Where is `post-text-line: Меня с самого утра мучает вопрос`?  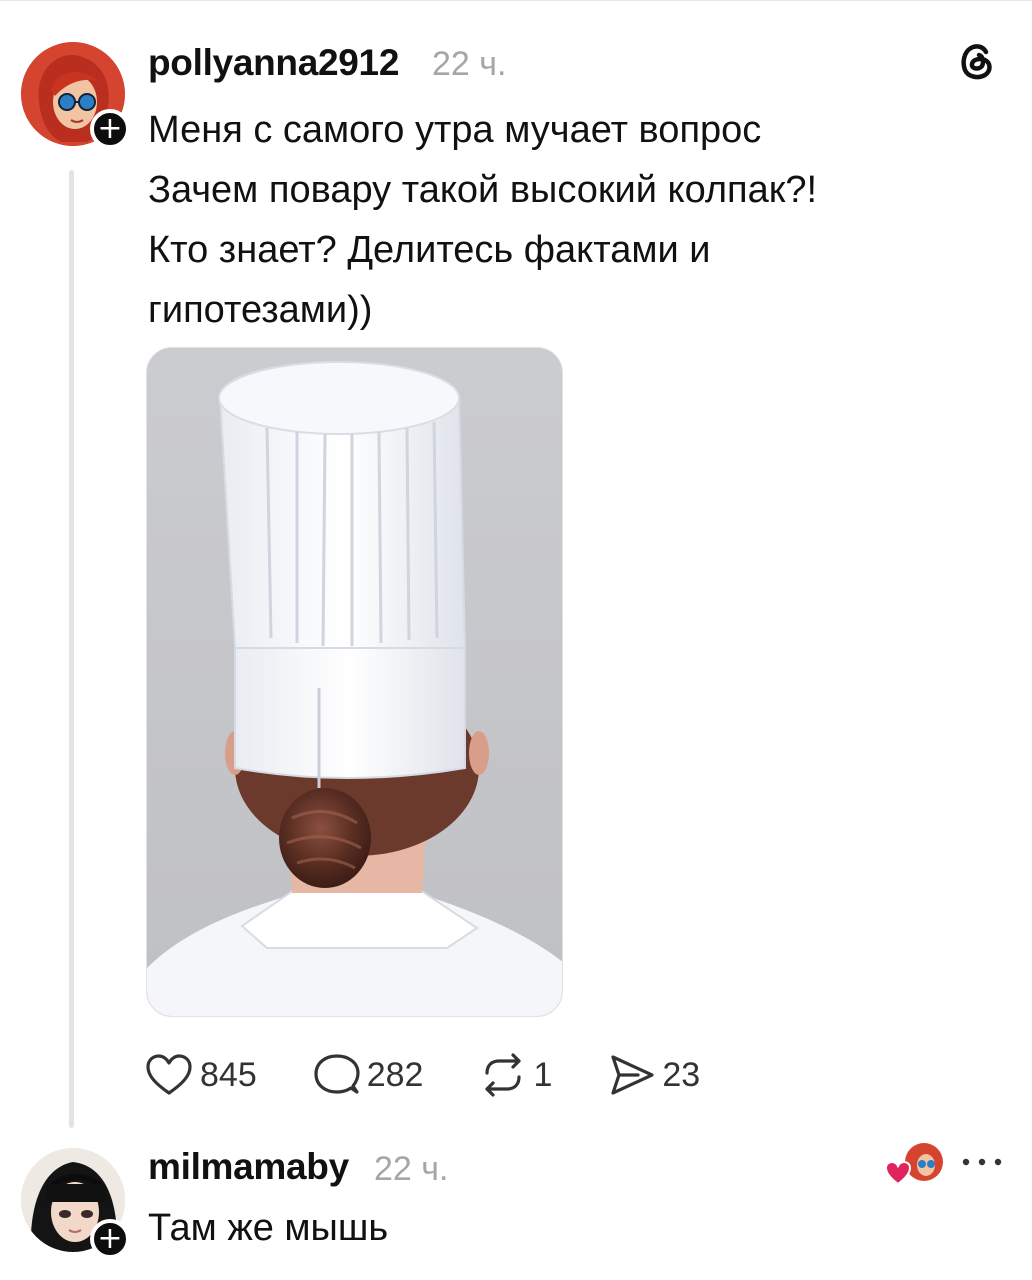 post-text-line: Меня с самого утра мучает вопрос is located at coordinates (455, 130).